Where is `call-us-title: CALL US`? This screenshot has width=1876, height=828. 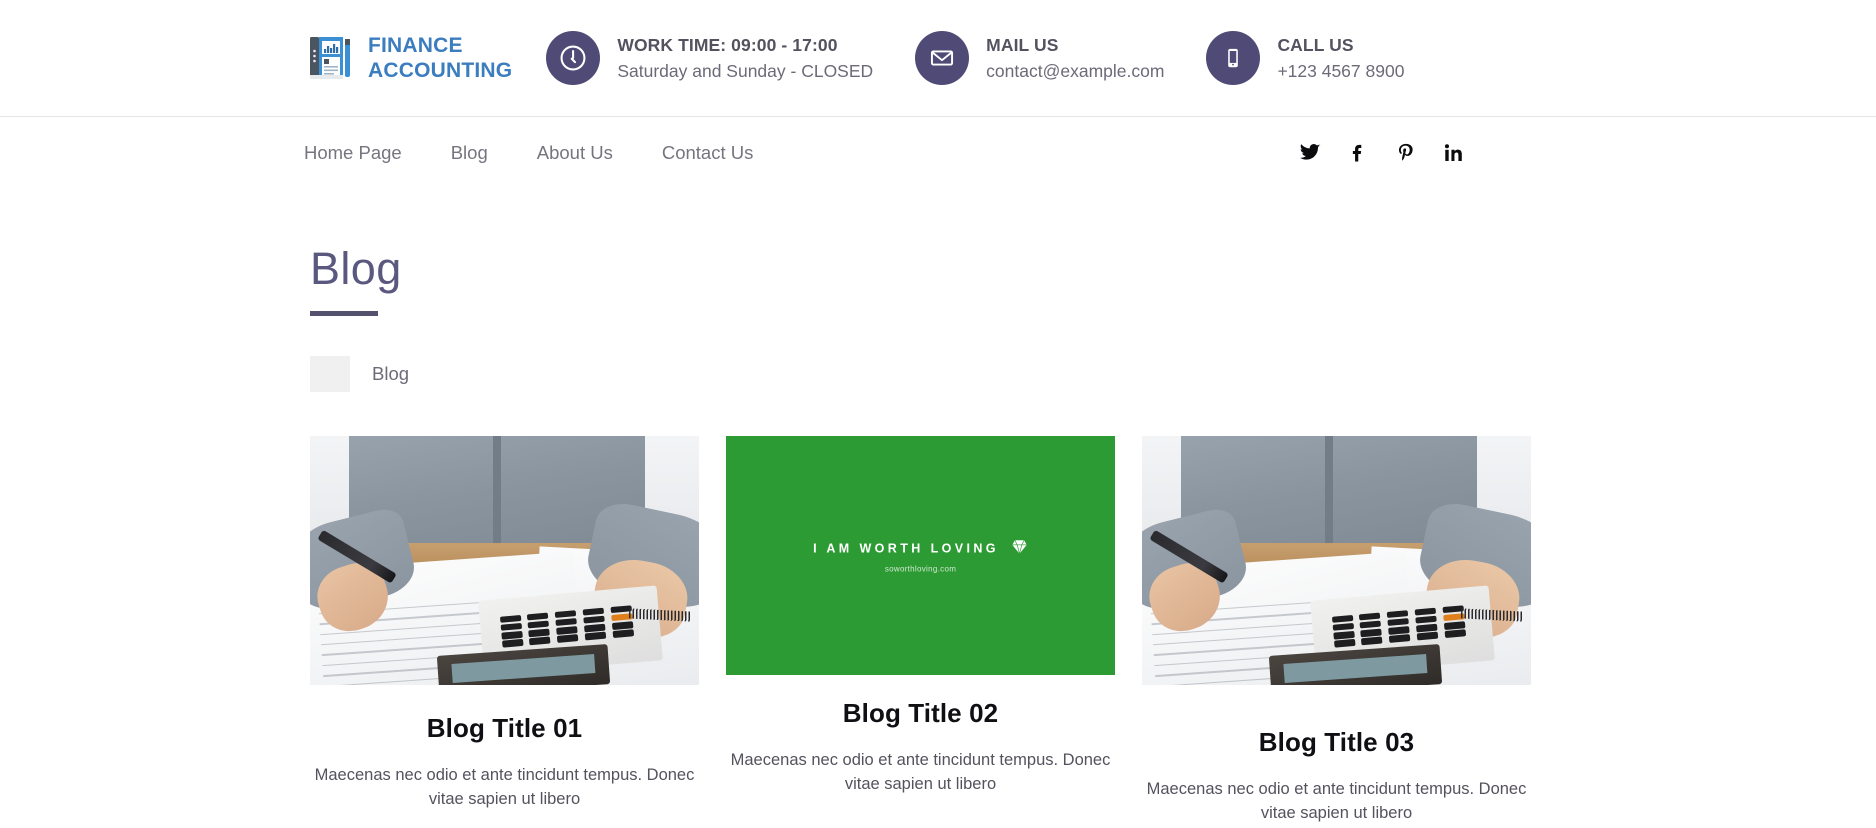
call-us-title: CALL US is located at coordinates (1315, 45).